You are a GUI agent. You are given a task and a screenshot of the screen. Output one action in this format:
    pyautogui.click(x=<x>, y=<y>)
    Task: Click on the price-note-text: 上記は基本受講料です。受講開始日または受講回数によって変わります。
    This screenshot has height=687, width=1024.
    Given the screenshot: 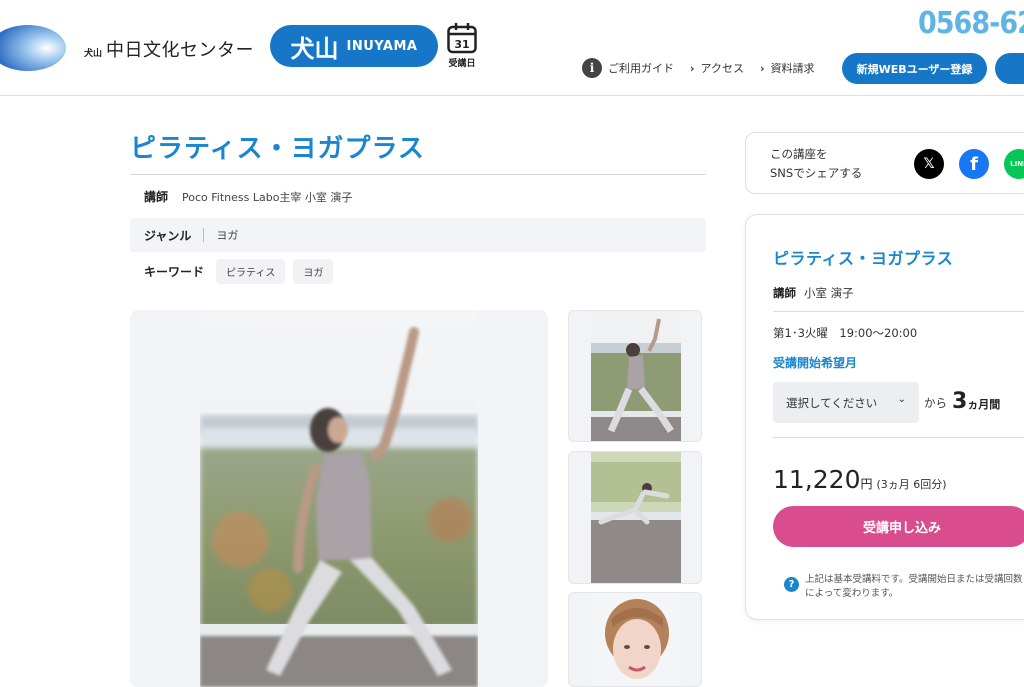 What is the action you would take?
    pyautogui.click(x=914, y=586)
    